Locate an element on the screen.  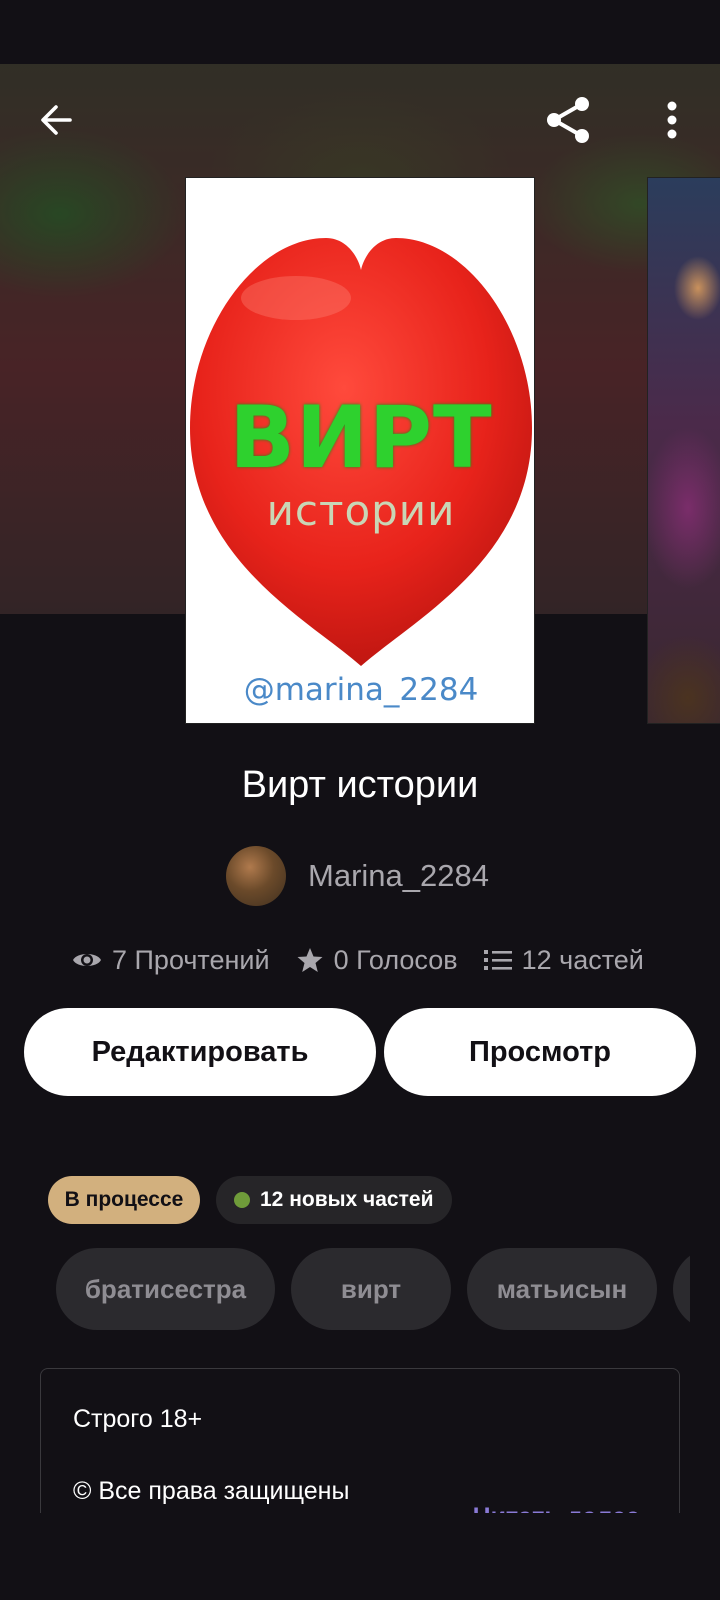
status-bar is located at coordinates (360, 32).